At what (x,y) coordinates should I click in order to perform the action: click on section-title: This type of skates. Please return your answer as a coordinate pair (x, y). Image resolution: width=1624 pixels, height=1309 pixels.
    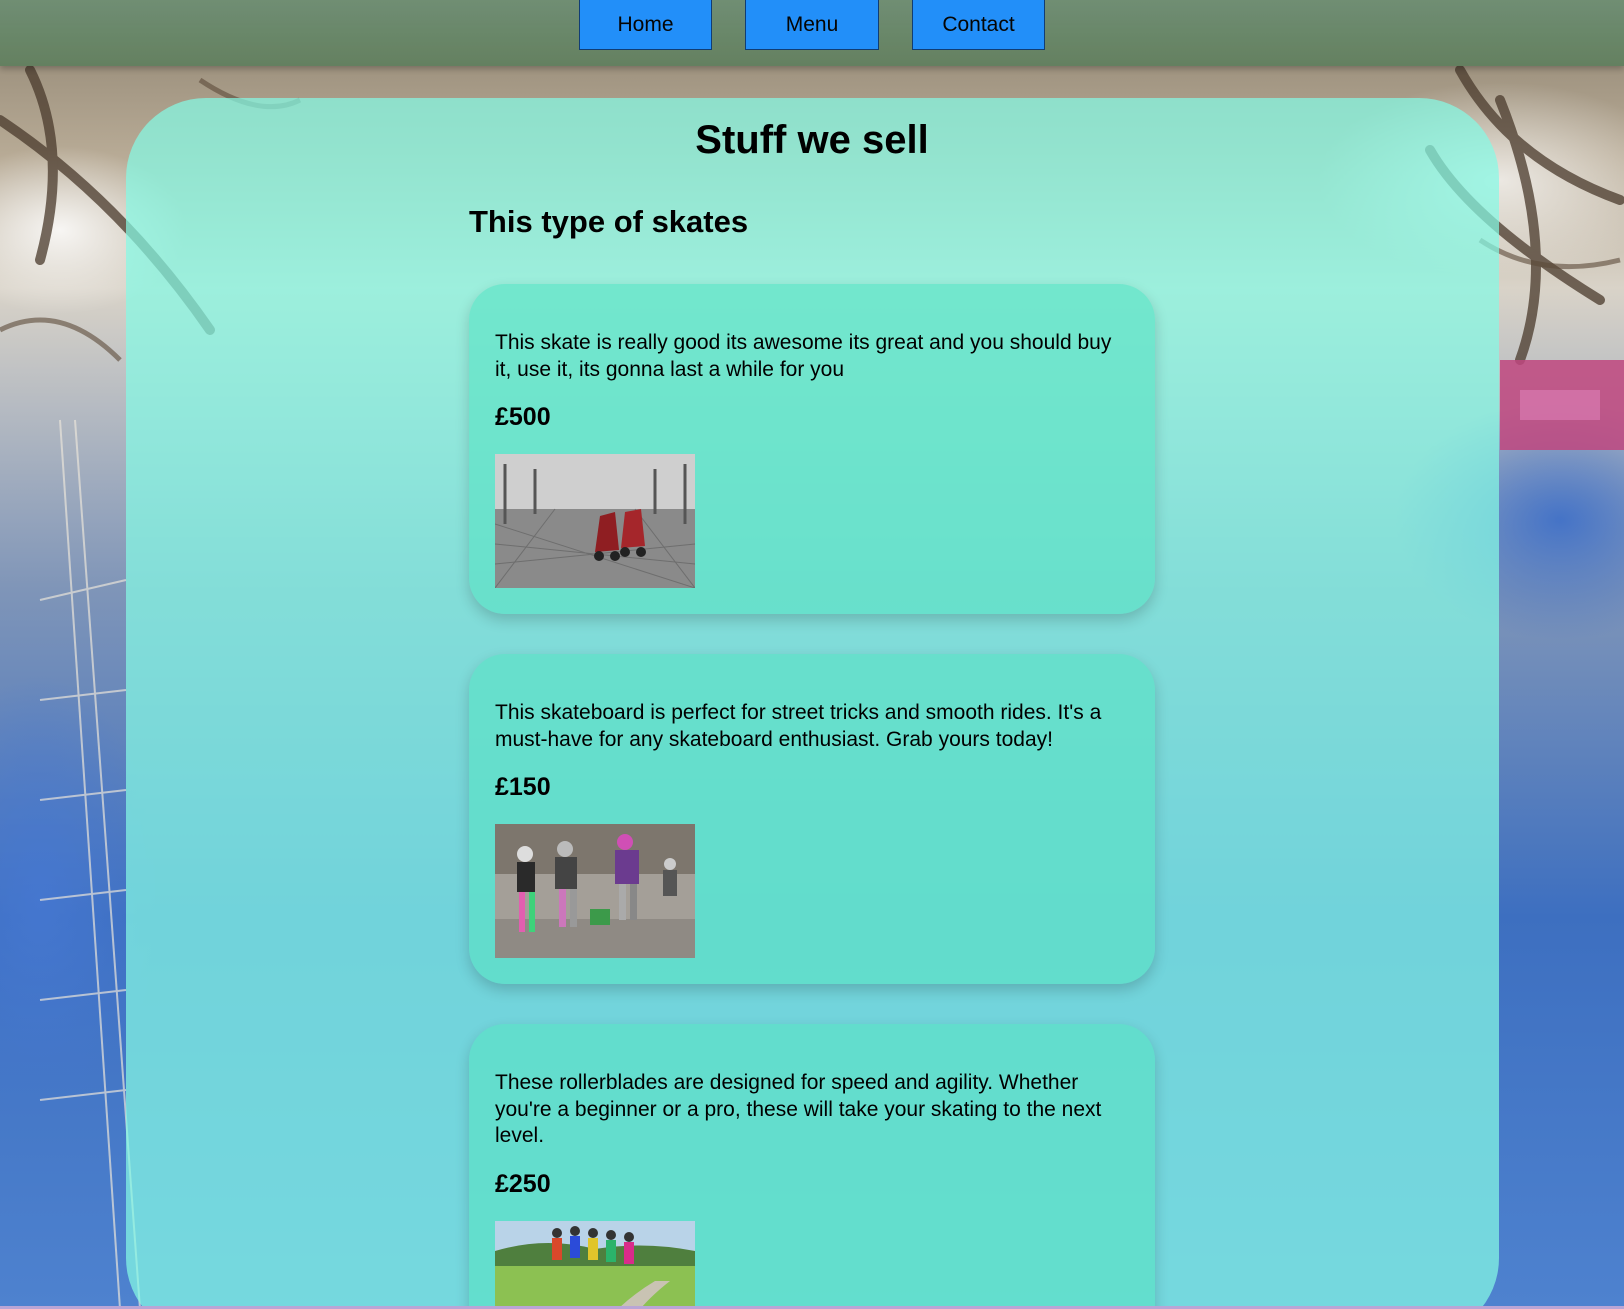
    Looking at the image, I should click on (609, 221).